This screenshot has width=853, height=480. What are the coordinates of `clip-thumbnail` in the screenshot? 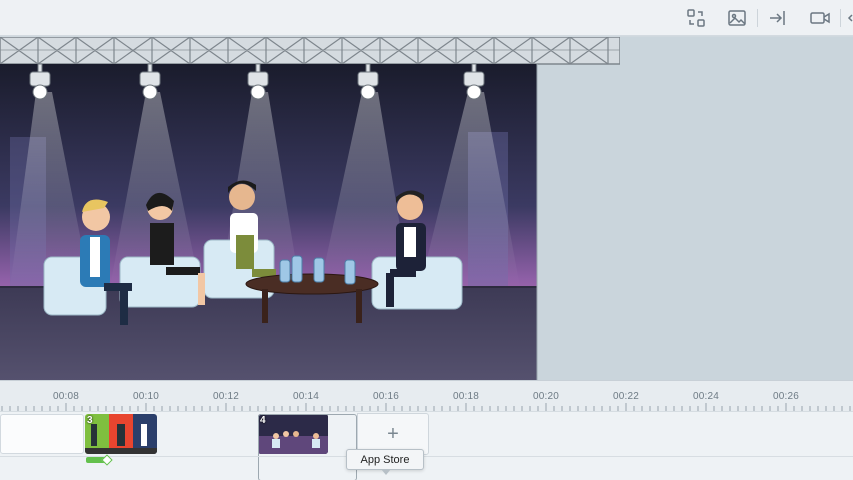 It's located at (121, 434).